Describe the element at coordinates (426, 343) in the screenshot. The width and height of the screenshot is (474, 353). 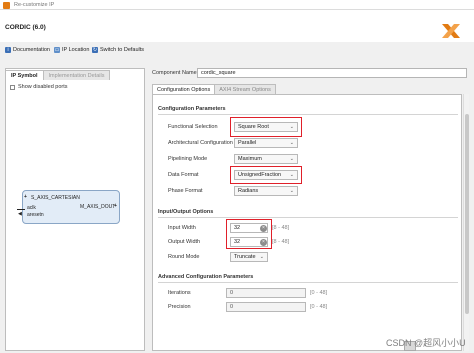
I see `watermark: CSDN @超风小小U` at that location.